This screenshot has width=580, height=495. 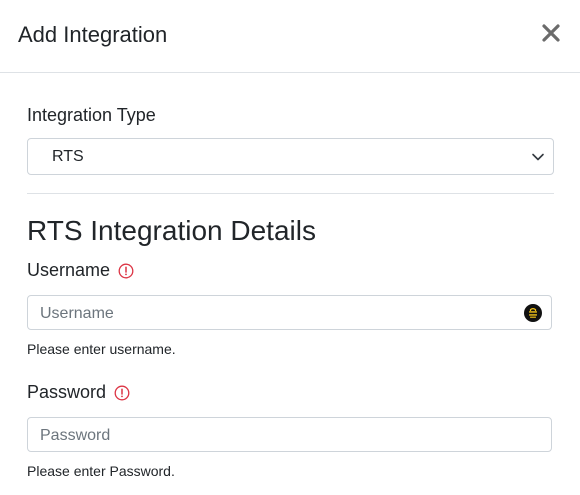 What do you see at coordinates (275, 435) in the screenshot?
I see `password-input` at bounding box center [275, 435].